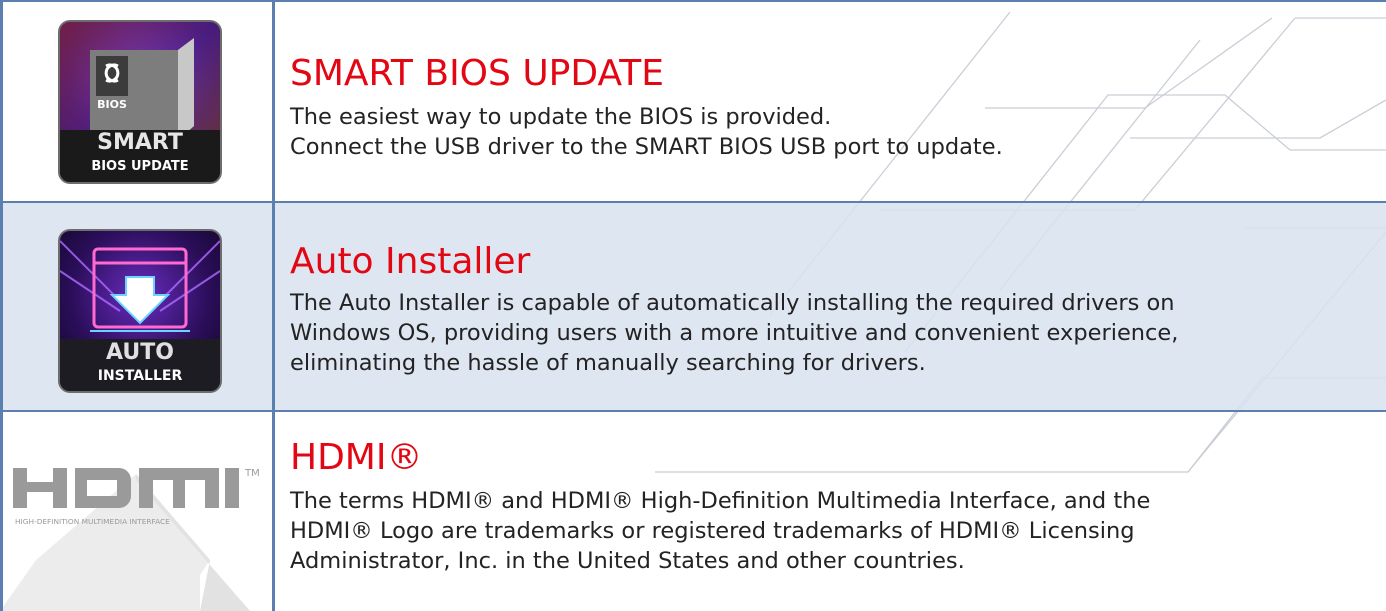  What do you see at coordinates (112, 104) in the screenshot?
I see `chip-label: BIOS` at bounding box center [112, 104].